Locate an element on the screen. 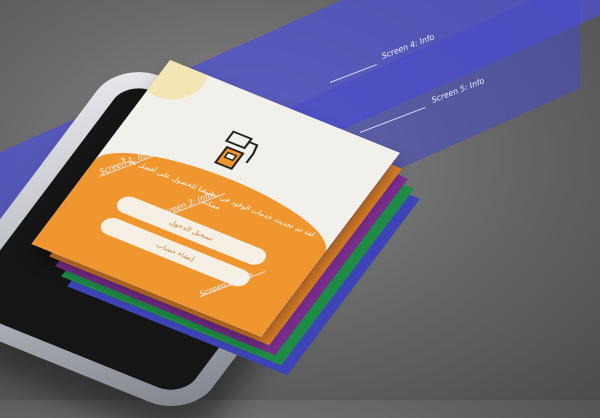 The height and width of the screenshot is (418, 600). fuel-pump-icon is located at coordinates (236, 150).